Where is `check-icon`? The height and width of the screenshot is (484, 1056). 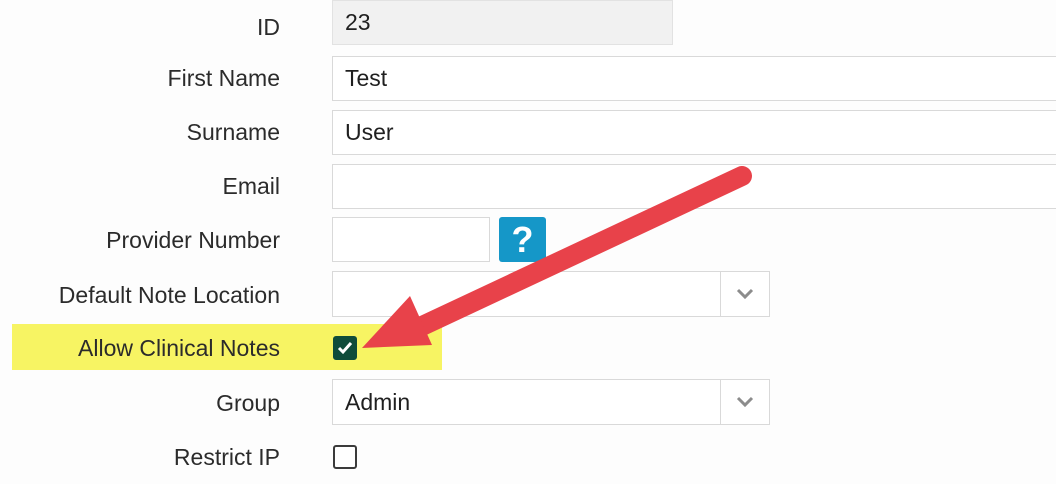
check-icon is located at coordinates (345, 348).